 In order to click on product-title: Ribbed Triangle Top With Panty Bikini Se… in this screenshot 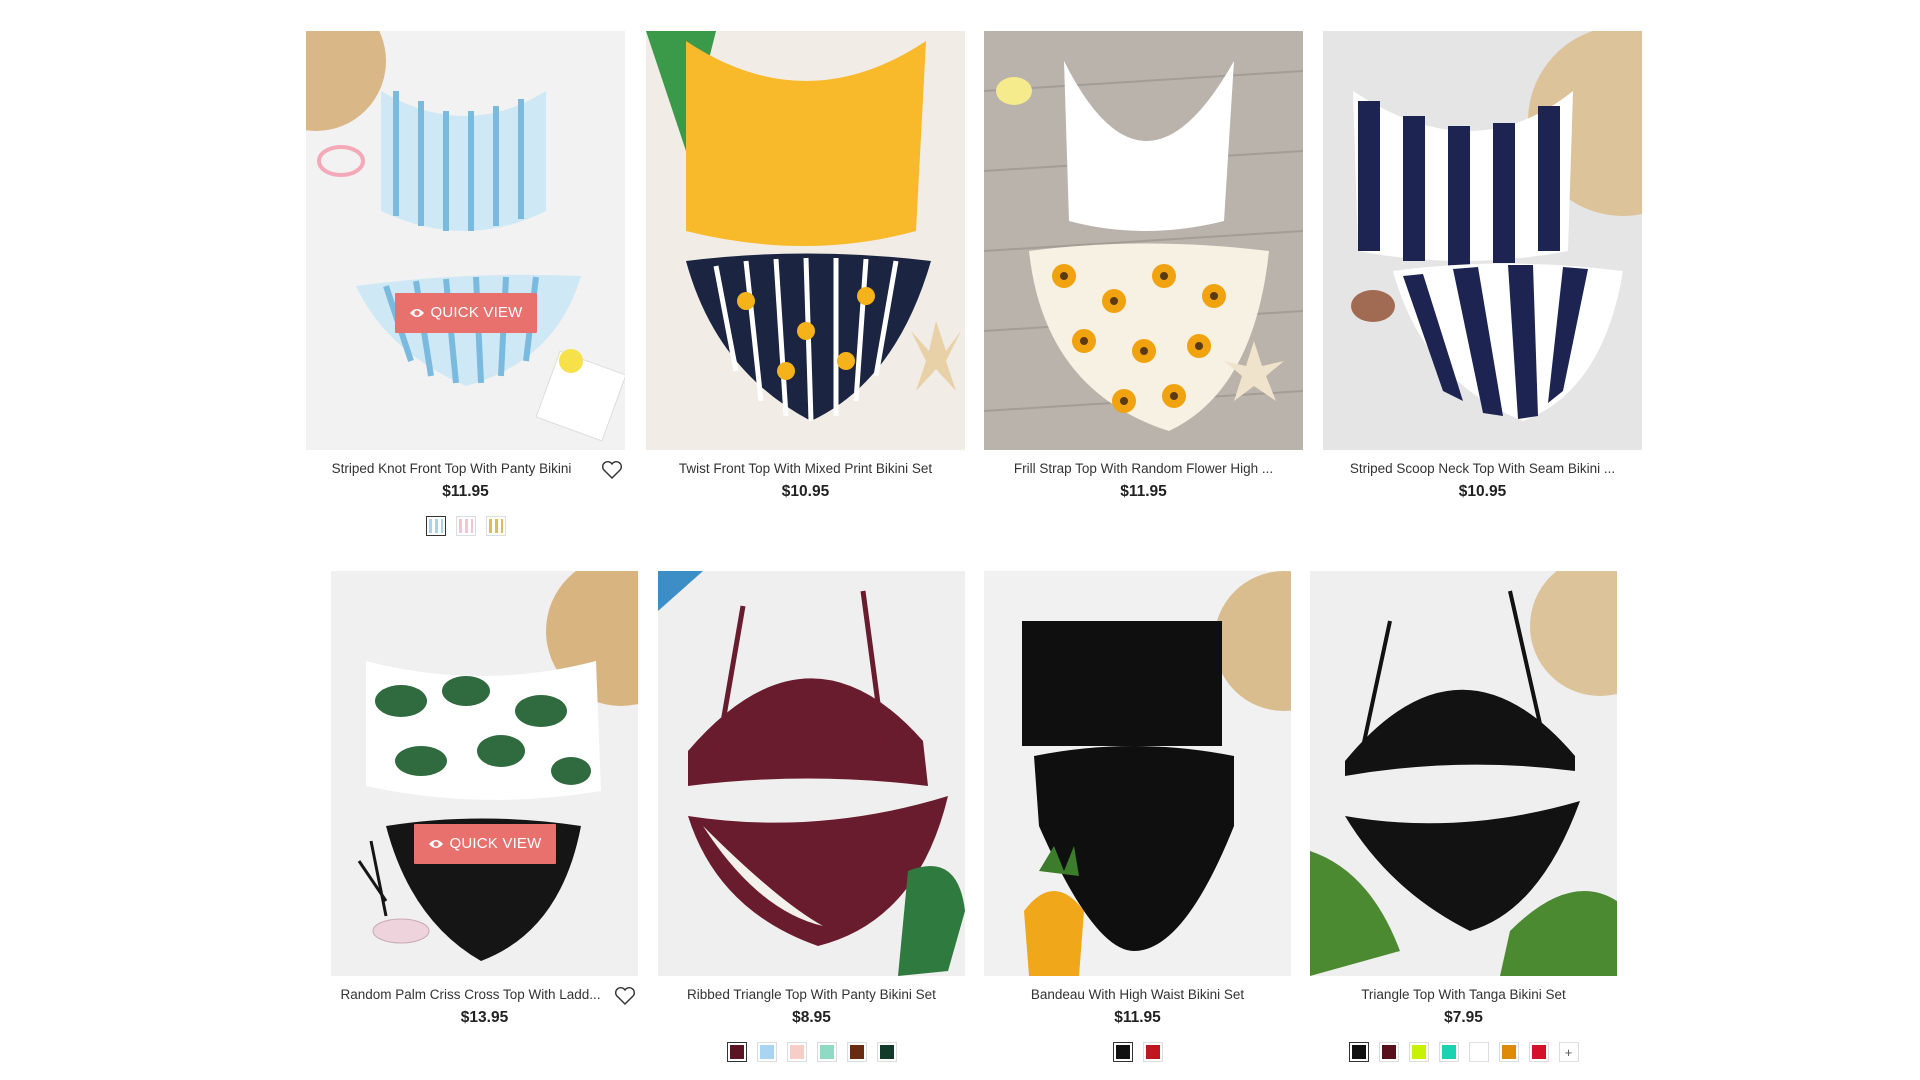, I will do `click(811, 994)`.